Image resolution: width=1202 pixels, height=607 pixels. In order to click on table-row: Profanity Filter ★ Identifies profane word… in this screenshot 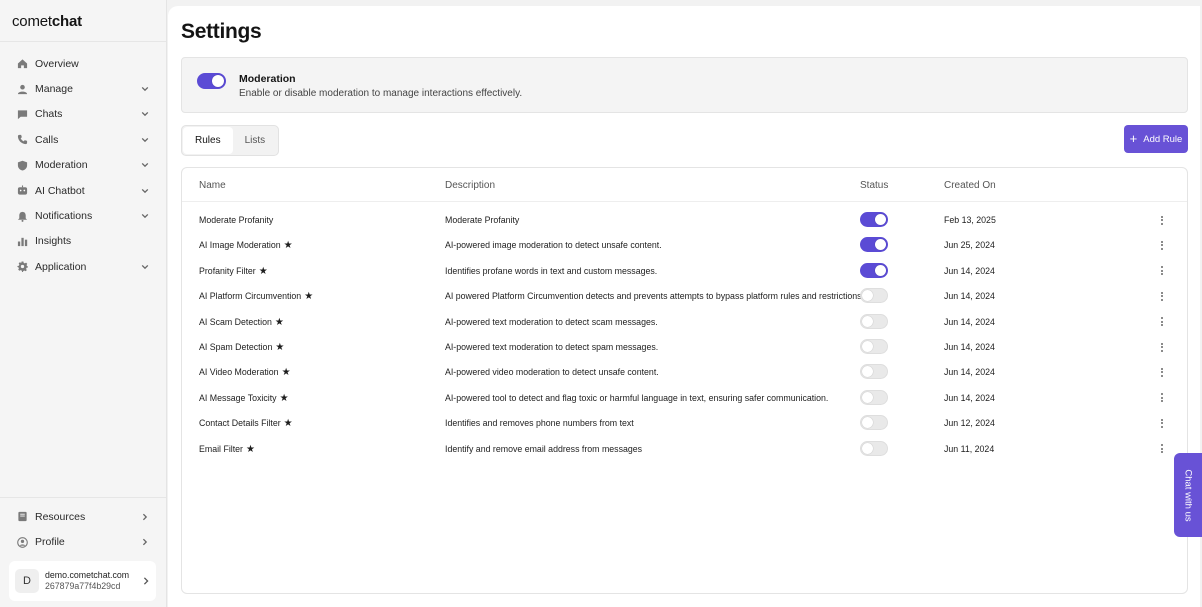, I will do `click(684, 270)`.